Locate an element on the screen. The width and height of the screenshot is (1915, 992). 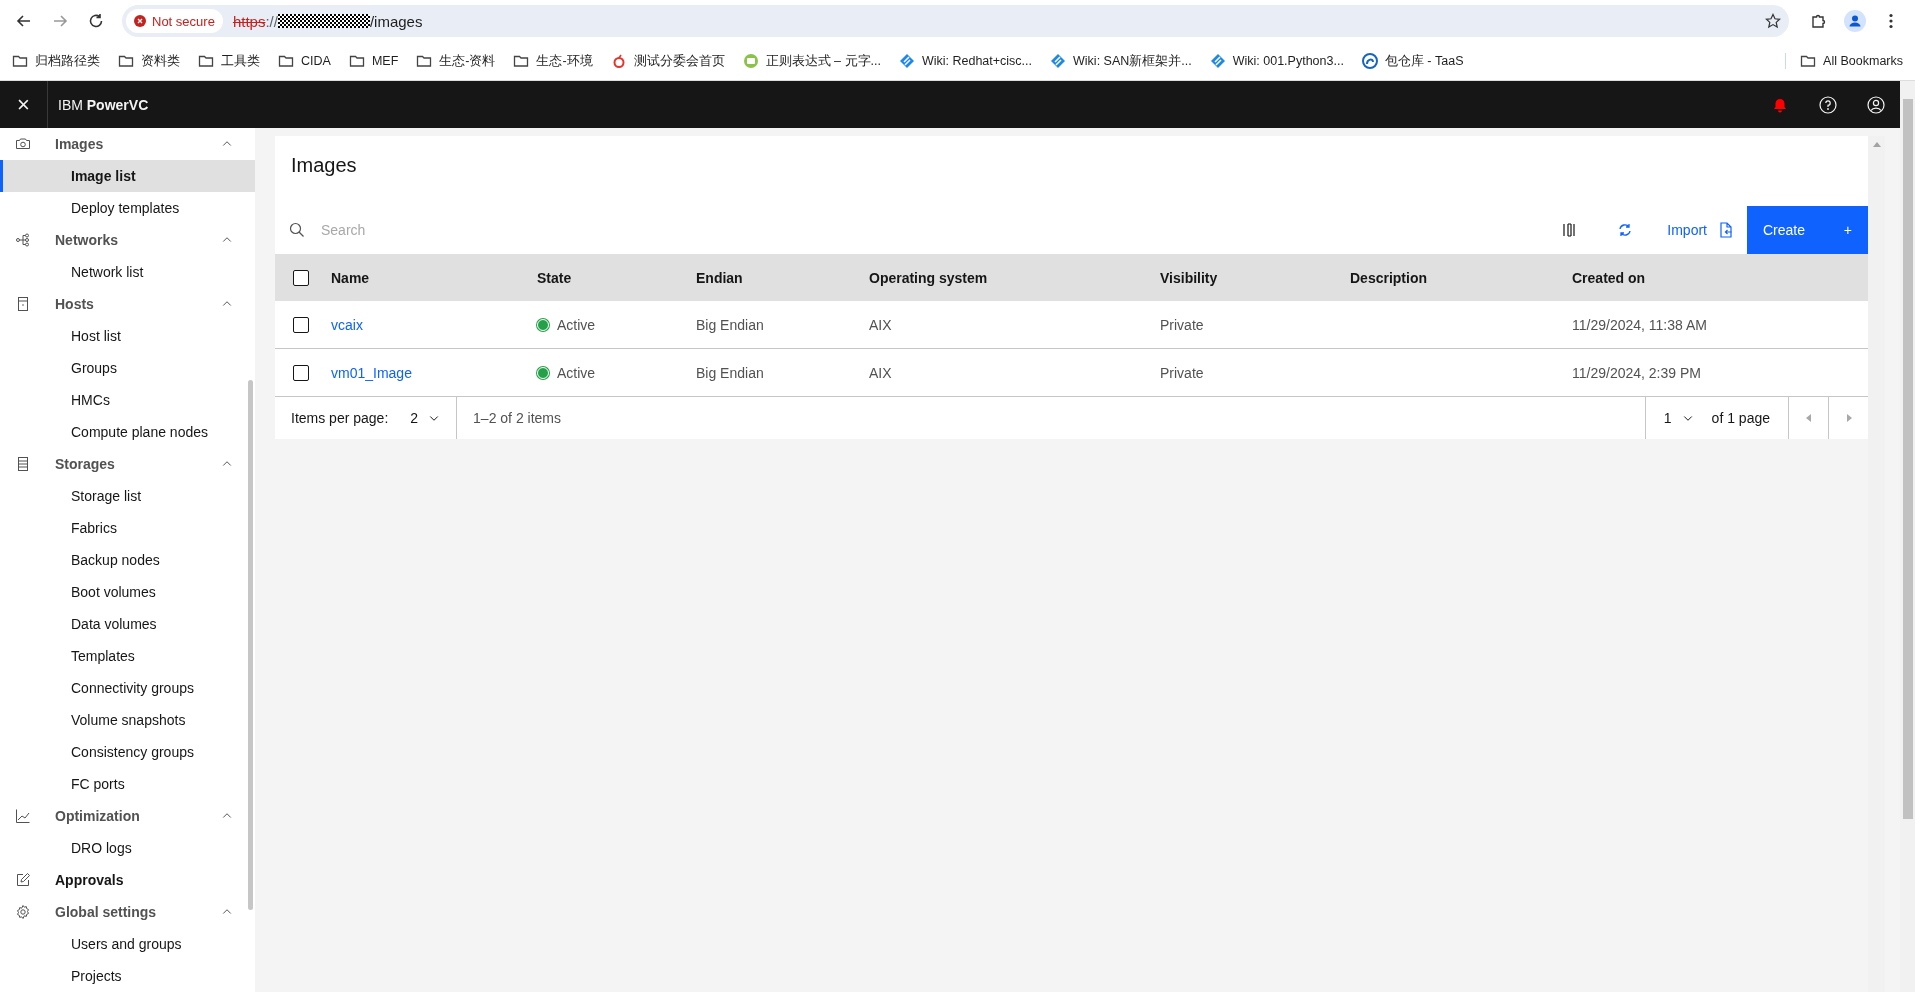
camera-icon is located at coordinates (23, 144).